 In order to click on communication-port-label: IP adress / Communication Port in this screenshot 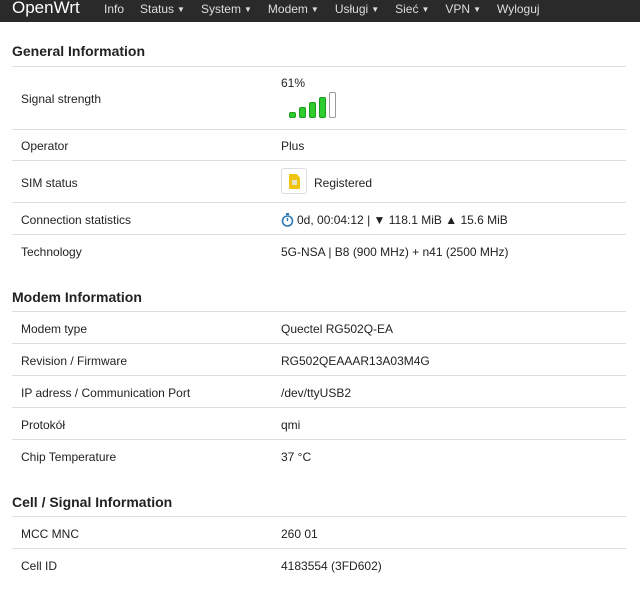, I will do `click(106, 393)`.